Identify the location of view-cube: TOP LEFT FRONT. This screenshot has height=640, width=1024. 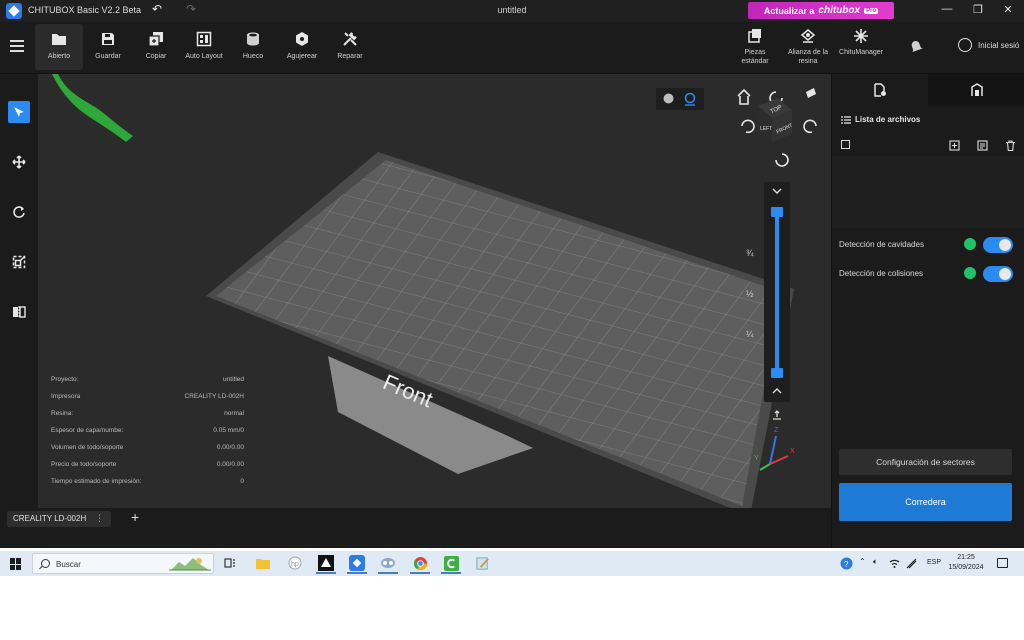
(781, 129).